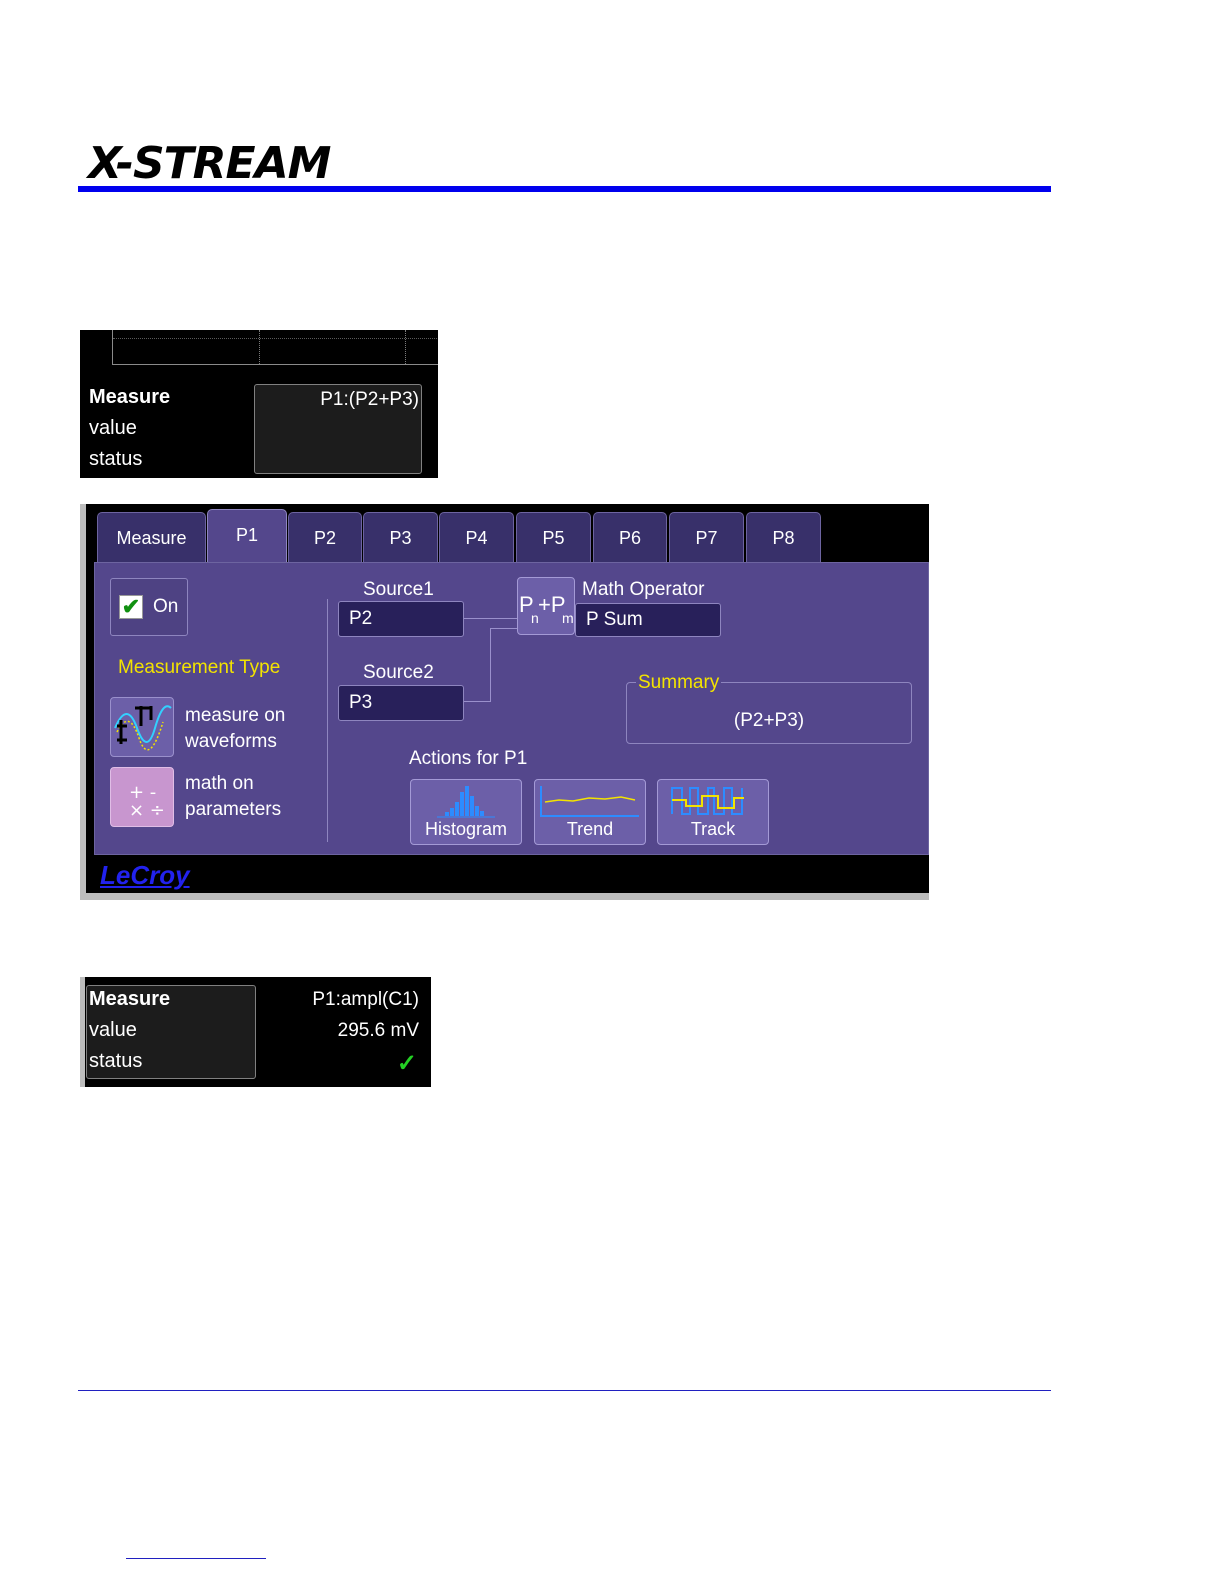  I want to click on type-params-line1: math on, so click(219, 783).